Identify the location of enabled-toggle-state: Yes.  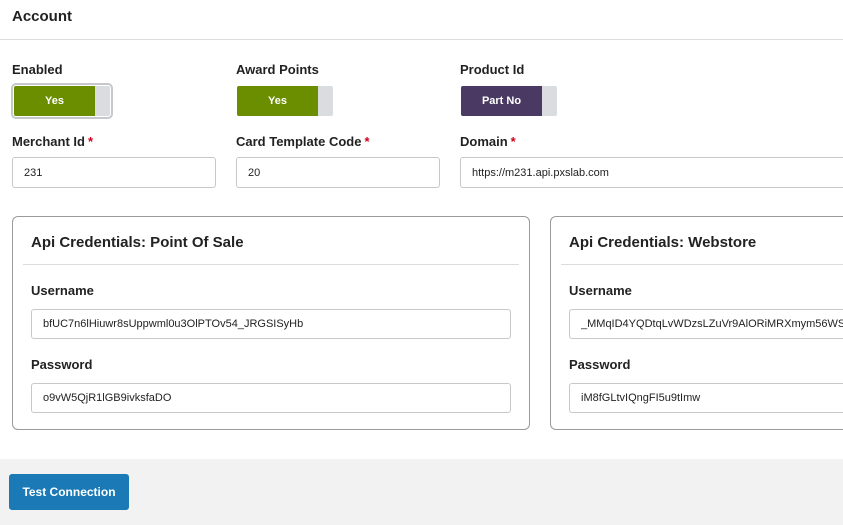
(54, 101).